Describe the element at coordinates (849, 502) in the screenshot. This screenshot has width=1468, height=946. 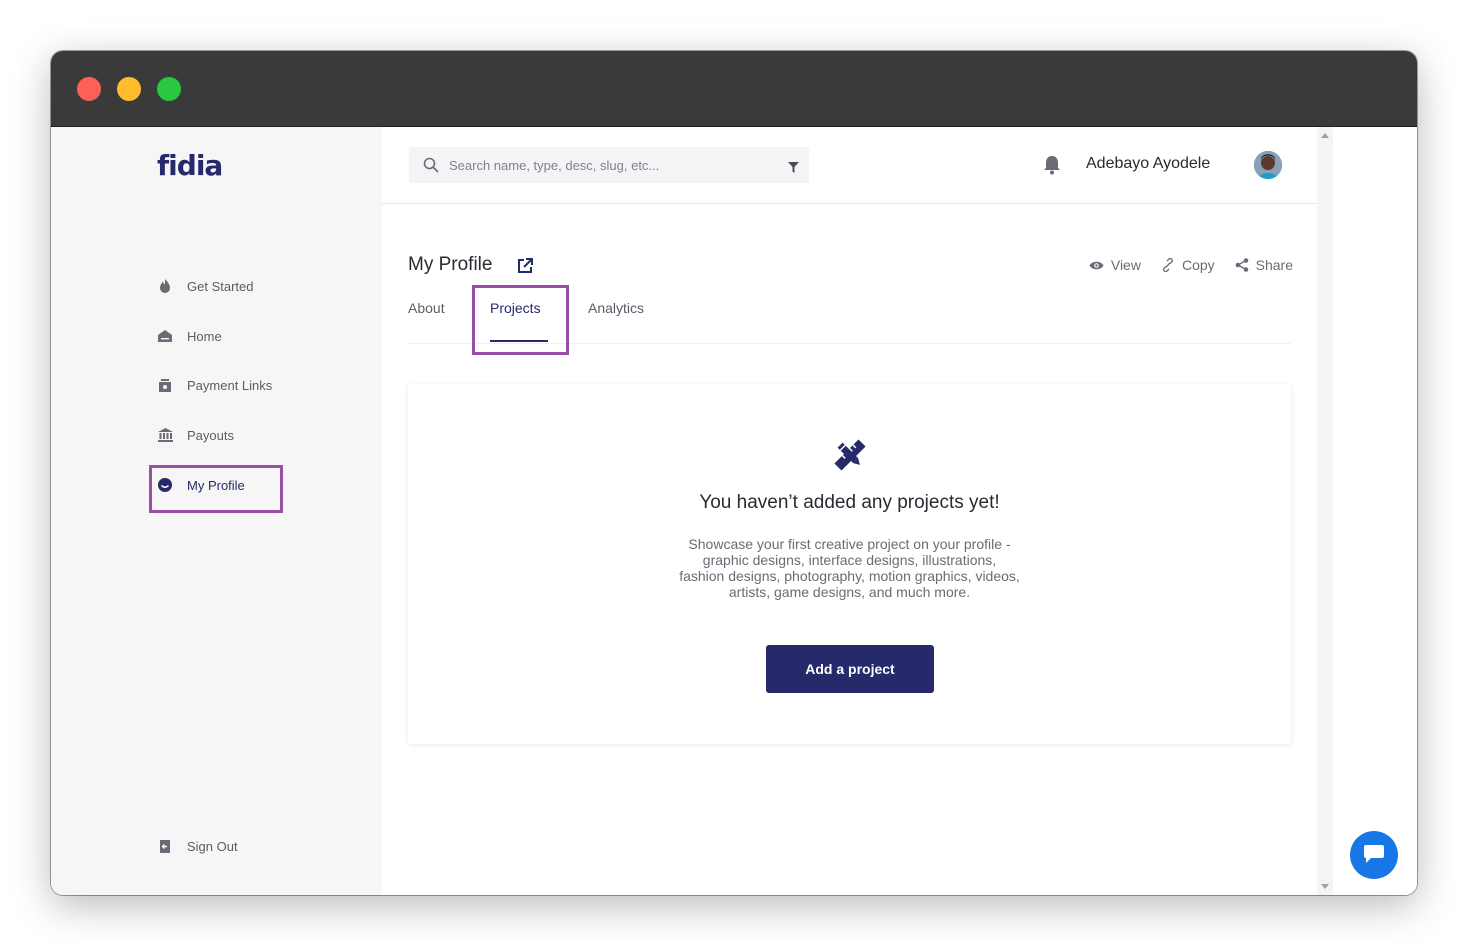
I see `empty-state-title: You haven’t added any projects yet!` at that location.